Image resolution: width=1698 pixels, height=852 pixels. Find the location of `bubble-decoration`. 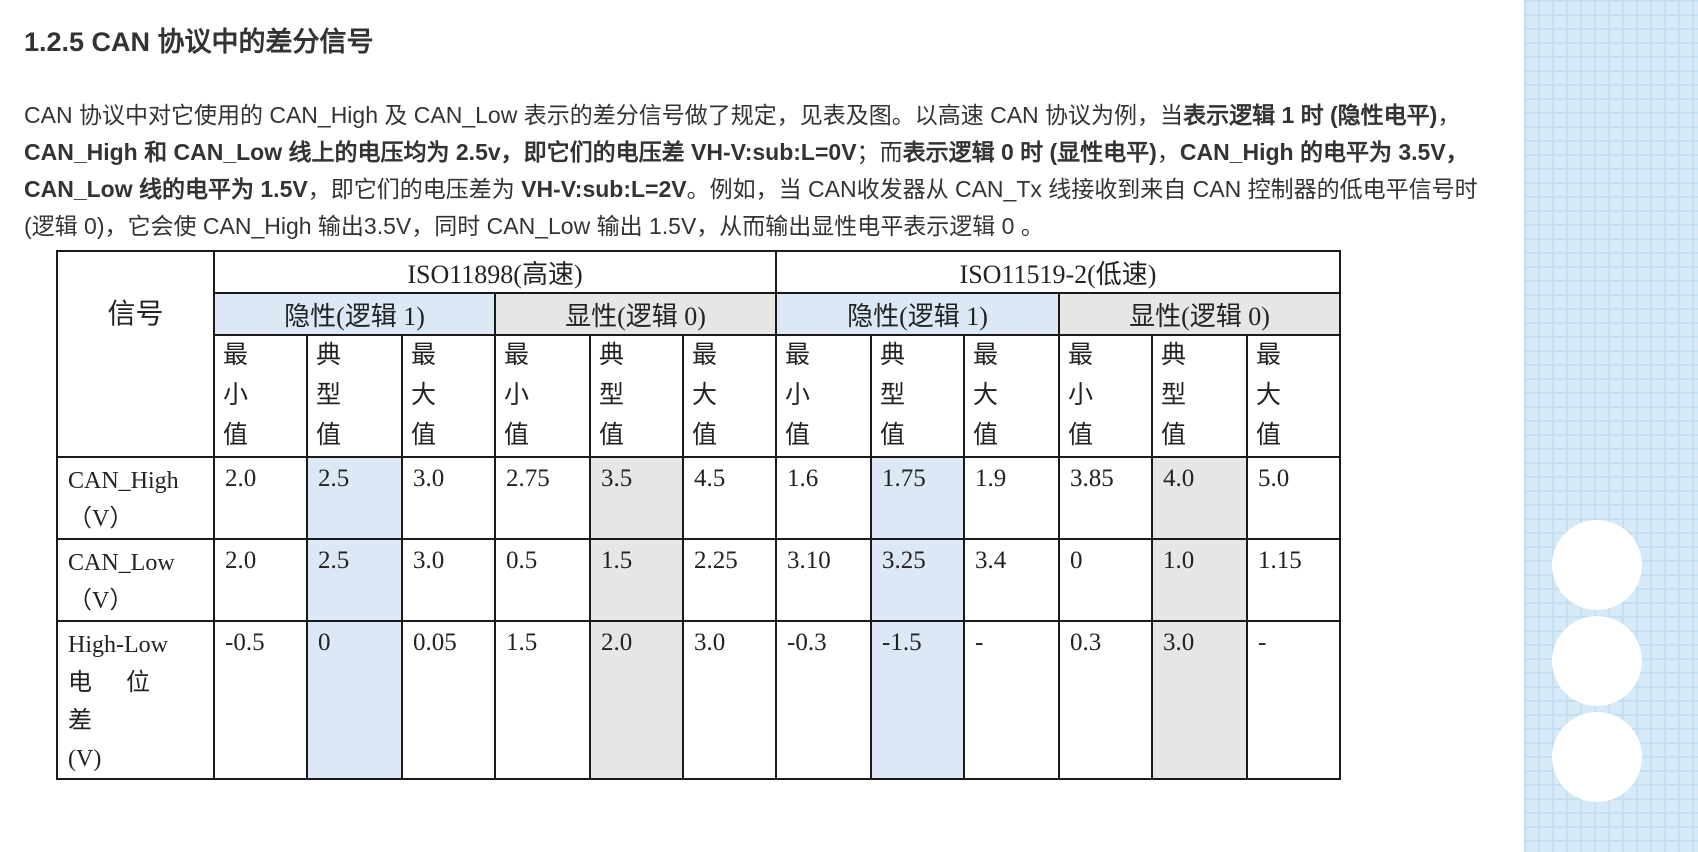

bubble-decoration is located at coordinates (1597, 565).